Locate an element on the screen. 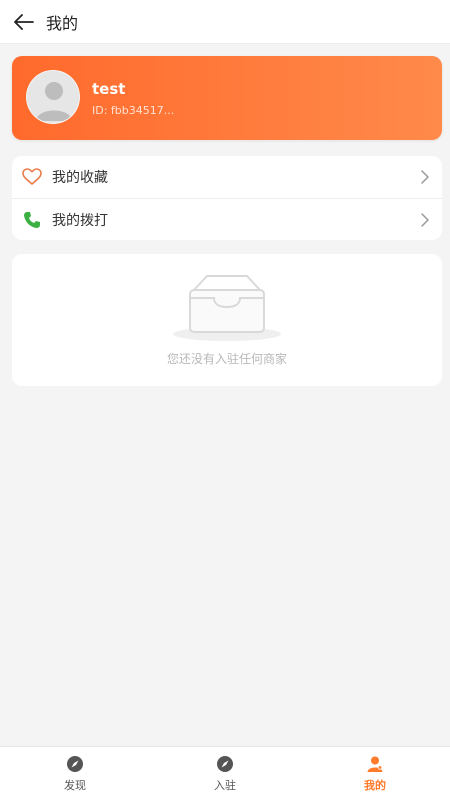  heart-icon is located at coordinates (32, 177).